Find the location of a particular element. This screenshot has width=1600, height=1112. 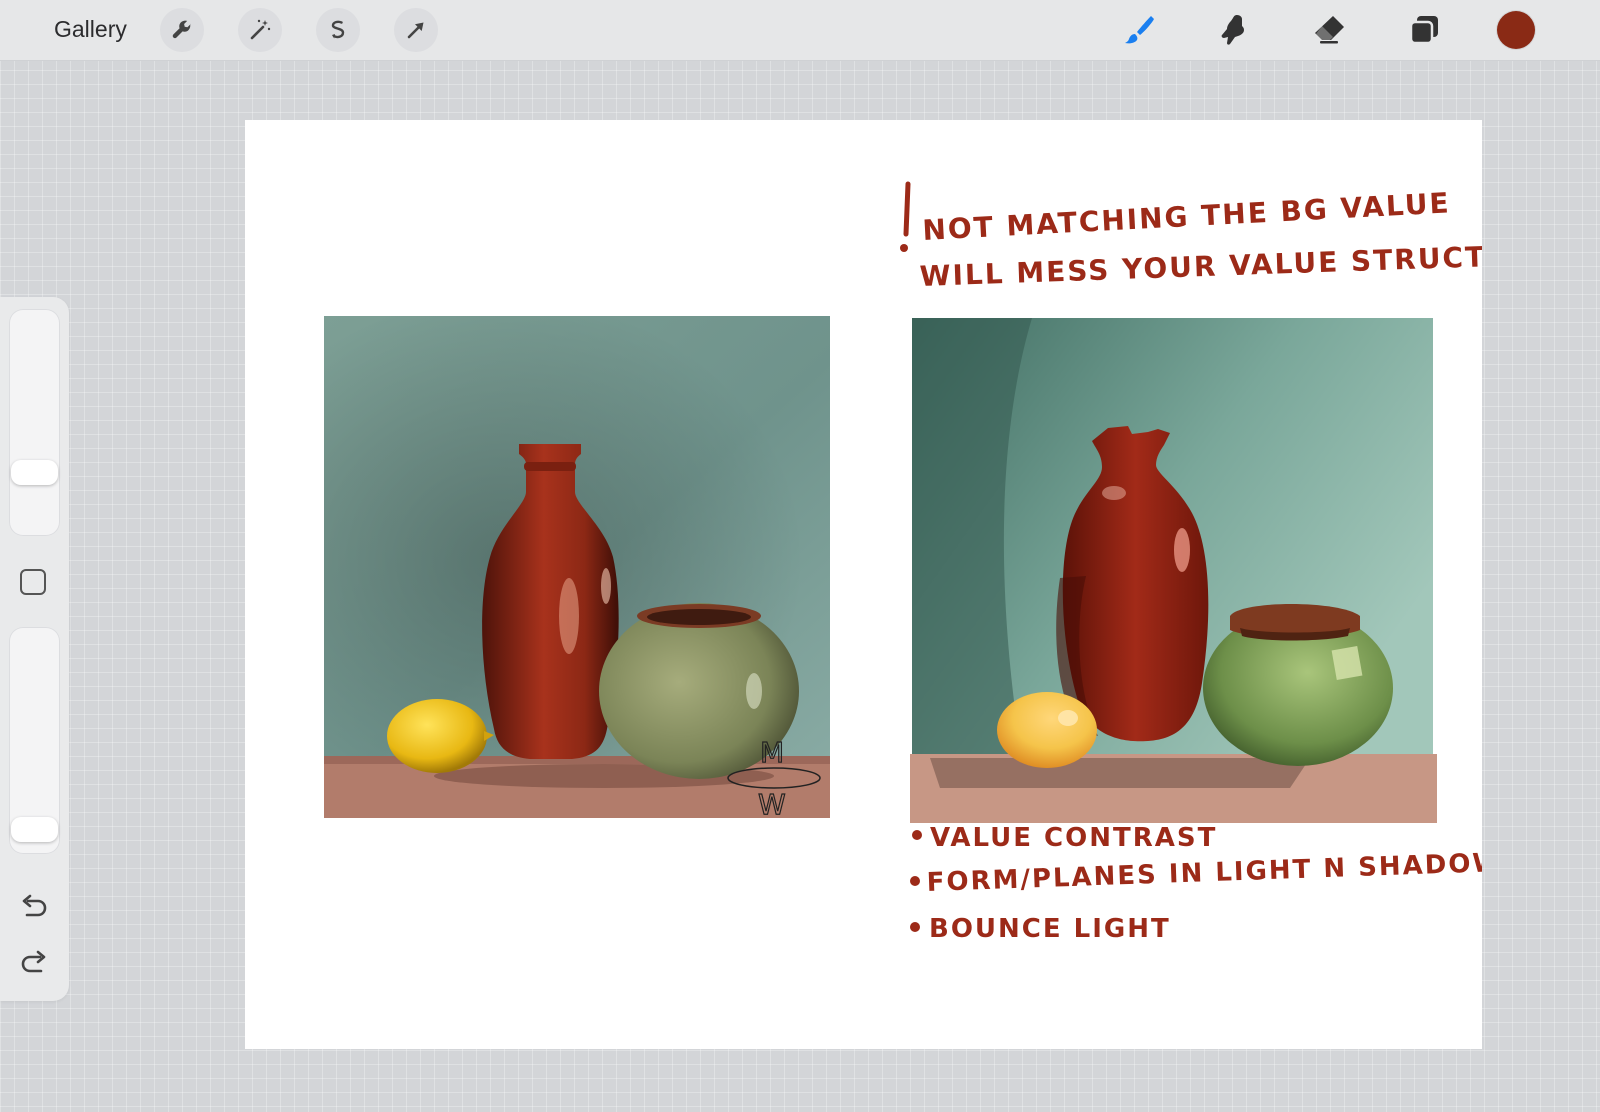

selection-button is located at coordinates (338, 30).